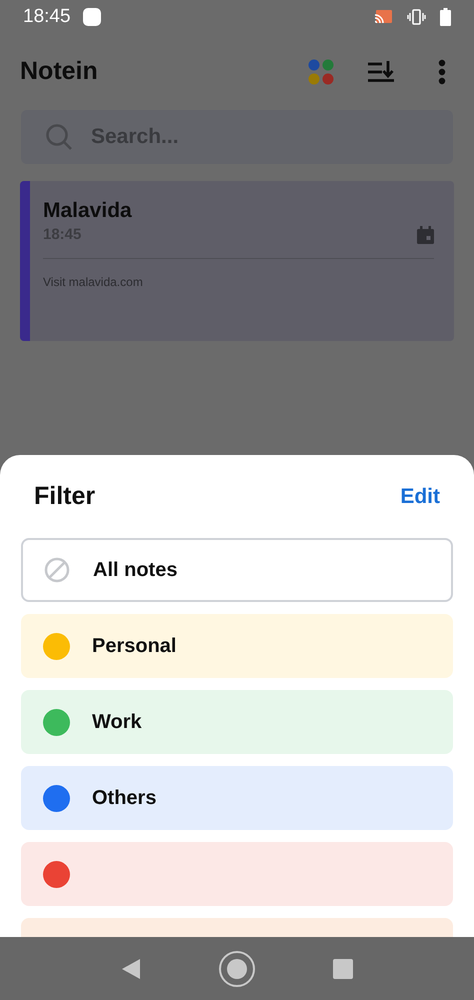 Image resolution: width=474 pixels, height=1000 pixels. Describe the element at coordinates (65, 496) in the screenshot. I see `sheet-title: Filter` at that location.